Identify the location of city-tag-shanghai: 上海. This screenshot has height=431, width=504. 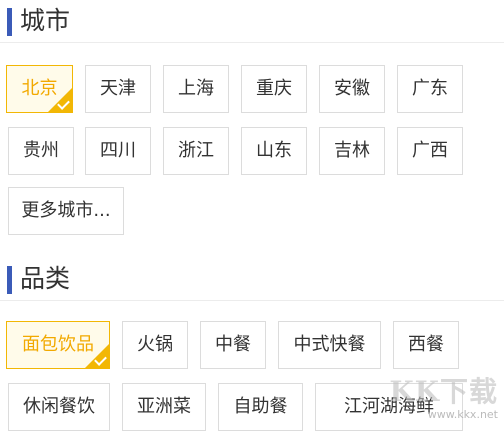
(196, 89).